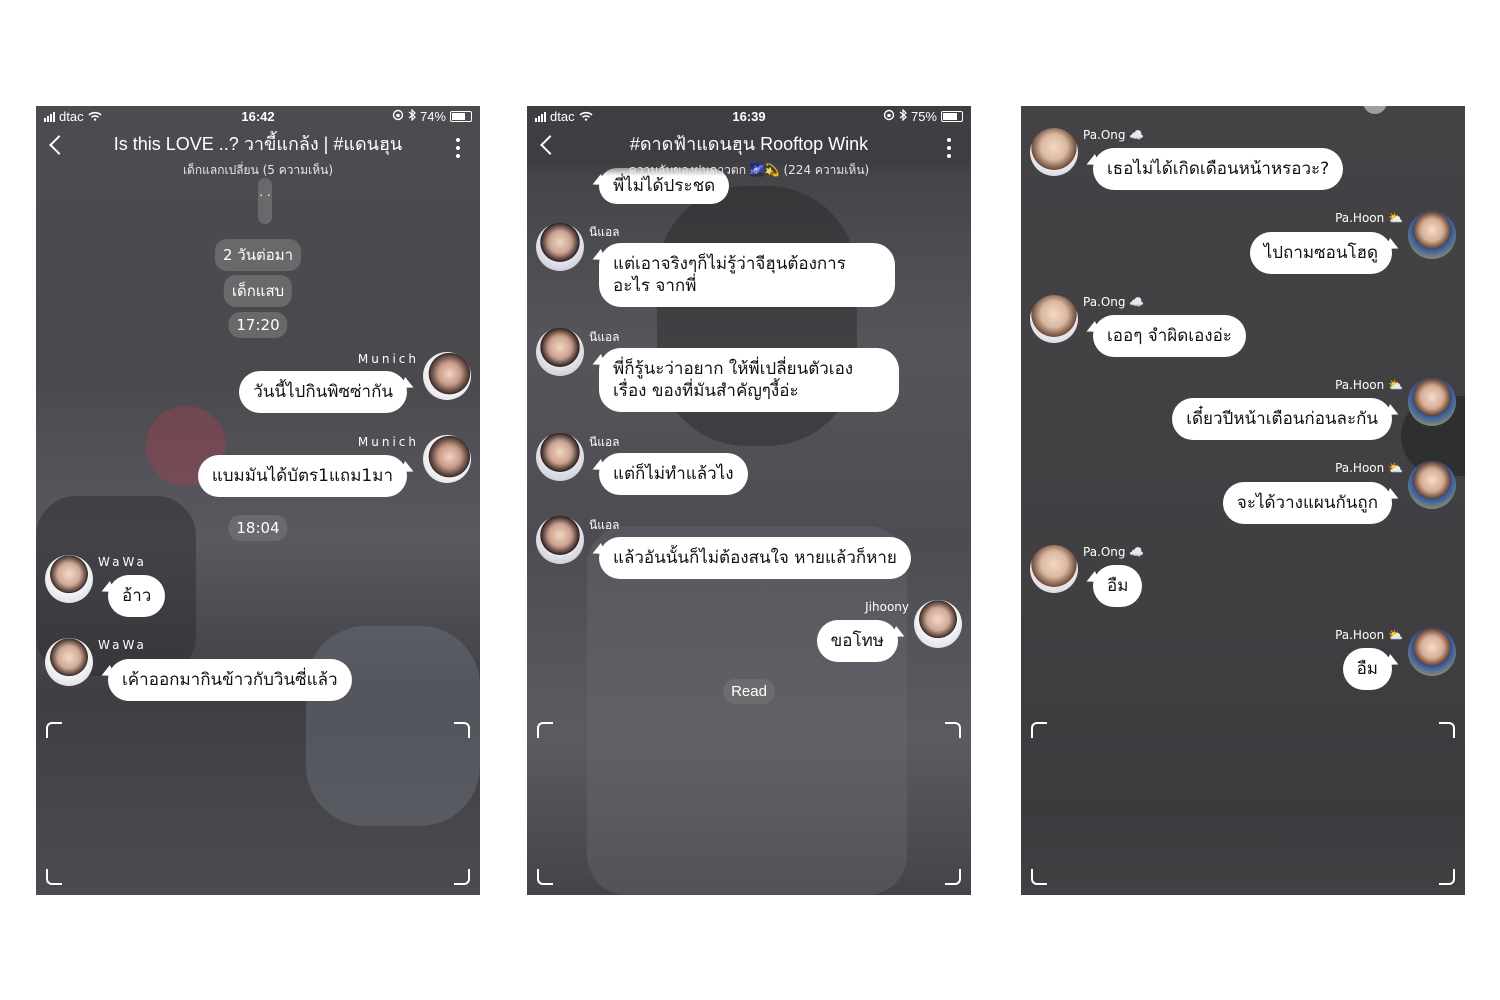 This screenshot has width=1500, height=1000. What do you see at coordinates (755, 558) in the screenshot?
I see `message-bubble: แล้วอันนั้นก็ไม่ต้องสนใจ หายแล้วก็หาย` at bounding box center [755, 558].